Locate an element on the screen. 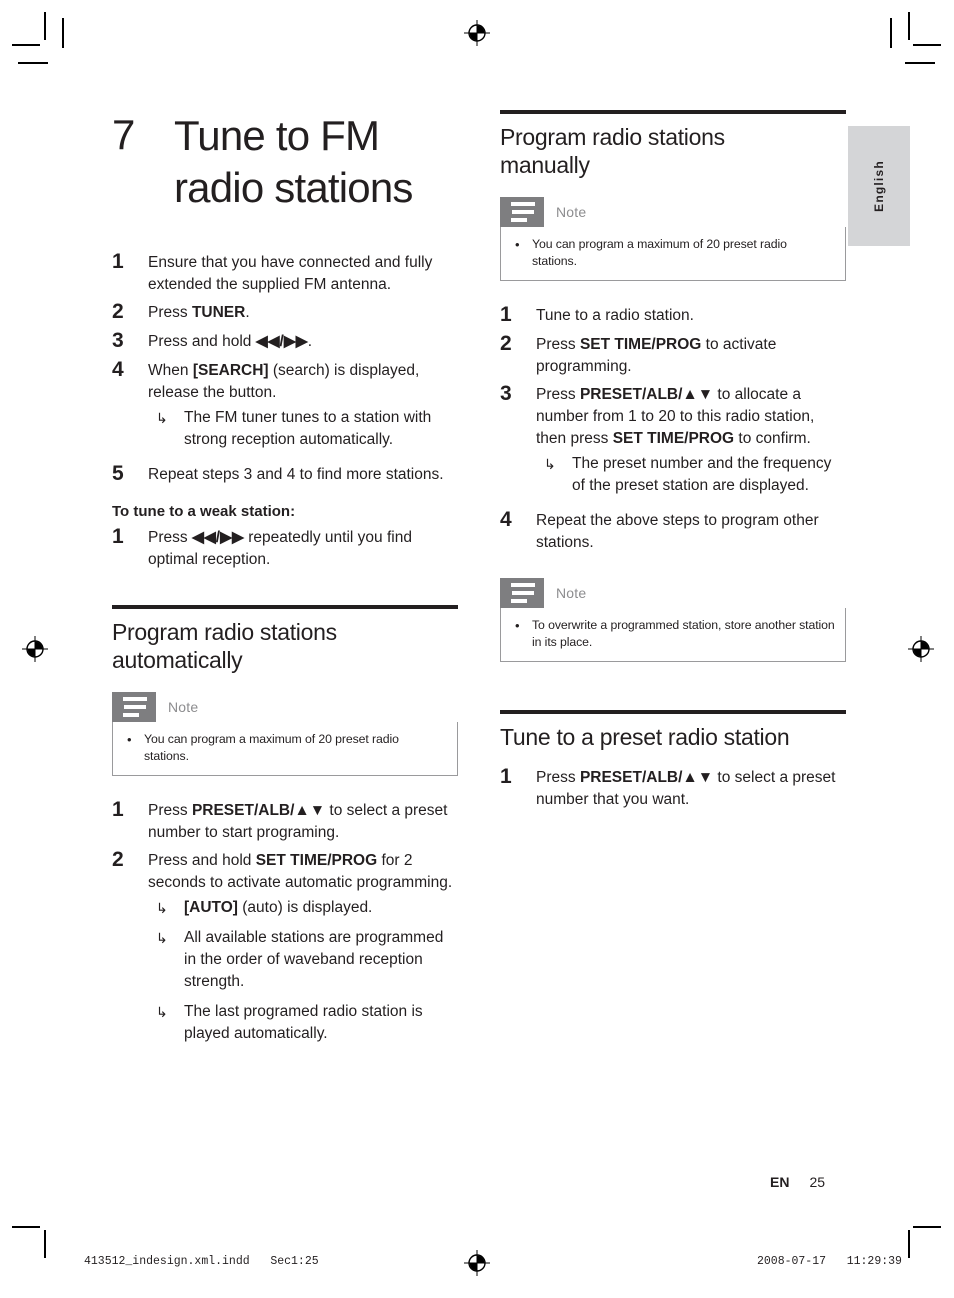 The image size is (954, 1298). result-text: [AUTO] (auto) is displayed. is located at coordinates (321, 908).